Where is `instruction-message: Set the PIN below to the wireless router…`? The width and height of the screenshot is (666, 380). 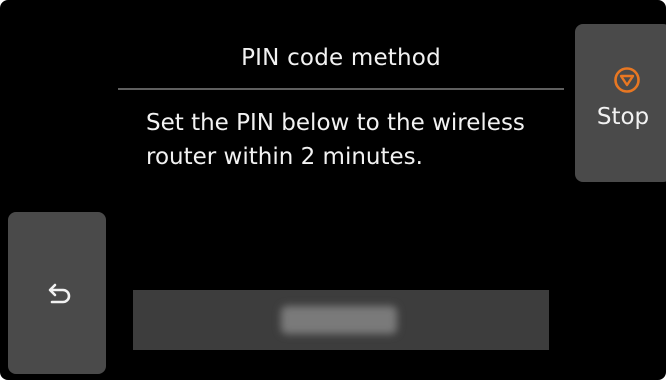 instruction-message: Set the PIN below to the wireless router… is located at coordinates (351, 140).